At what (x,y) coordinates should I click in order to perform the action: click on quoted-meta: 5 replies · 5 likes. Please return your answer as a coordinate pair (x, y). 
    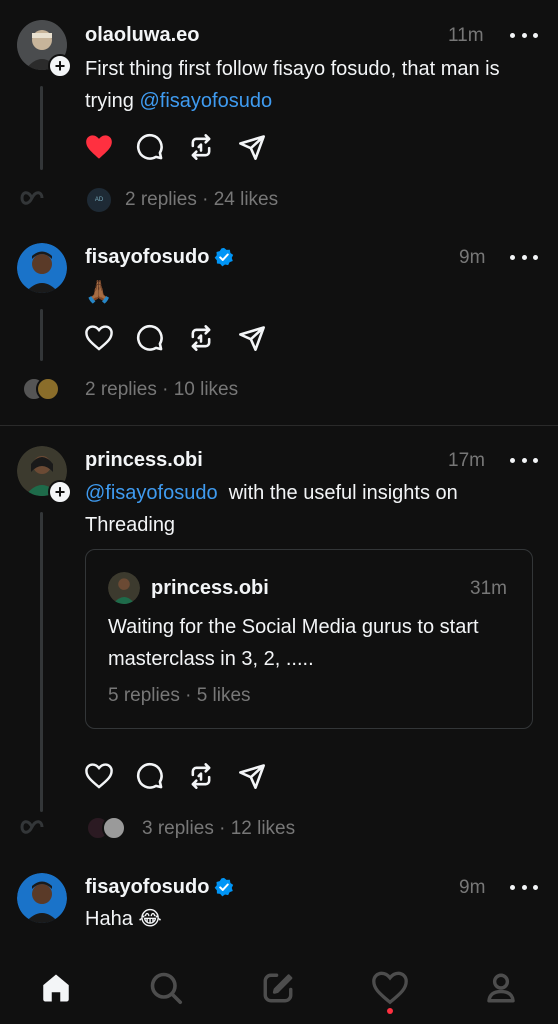
    Looking at the image, I should click on (179, 695).